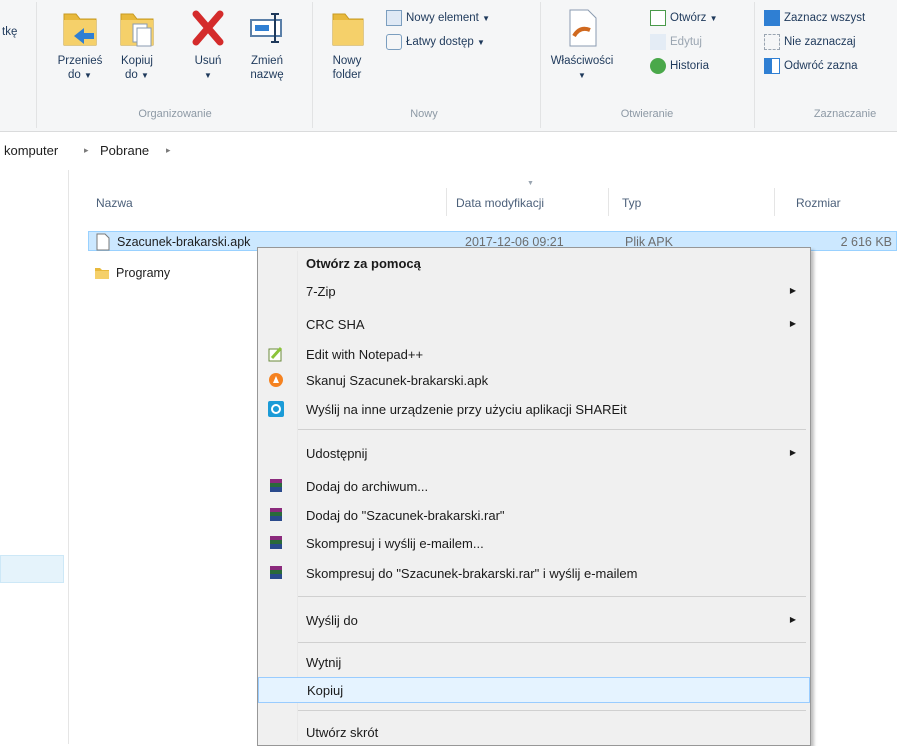 Image resolution: width=897 pixels, height=746 pixels. I want to click on select-none-button: Nie zaznaczaj, so click(810, 42).